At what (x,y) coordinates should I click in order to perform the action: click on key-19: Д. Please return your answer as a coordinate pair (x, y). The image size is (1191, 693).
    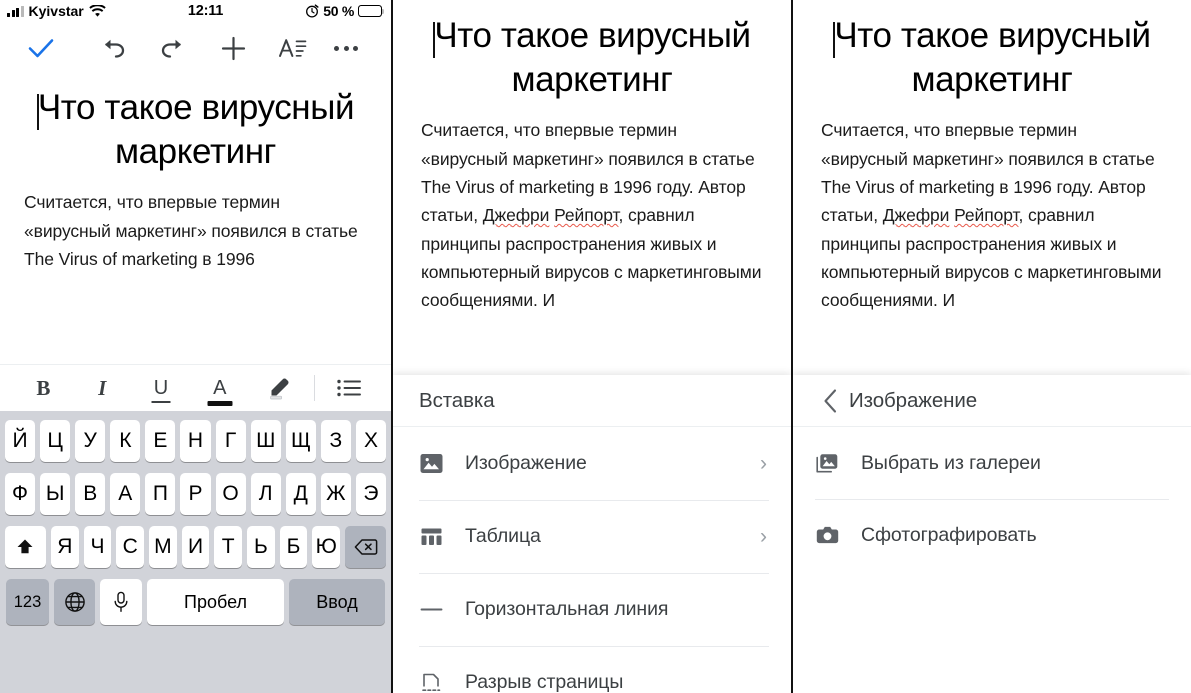
    Looking at the image, I should click on (300, 494).